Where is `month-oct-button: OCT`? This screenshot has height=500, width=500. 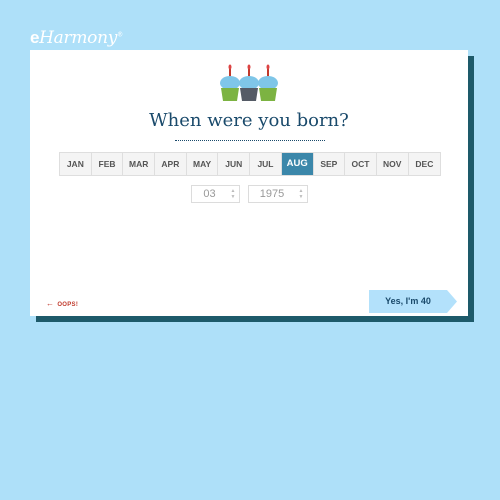 month-oct-button: OCT is located at coordinates (361, 164).